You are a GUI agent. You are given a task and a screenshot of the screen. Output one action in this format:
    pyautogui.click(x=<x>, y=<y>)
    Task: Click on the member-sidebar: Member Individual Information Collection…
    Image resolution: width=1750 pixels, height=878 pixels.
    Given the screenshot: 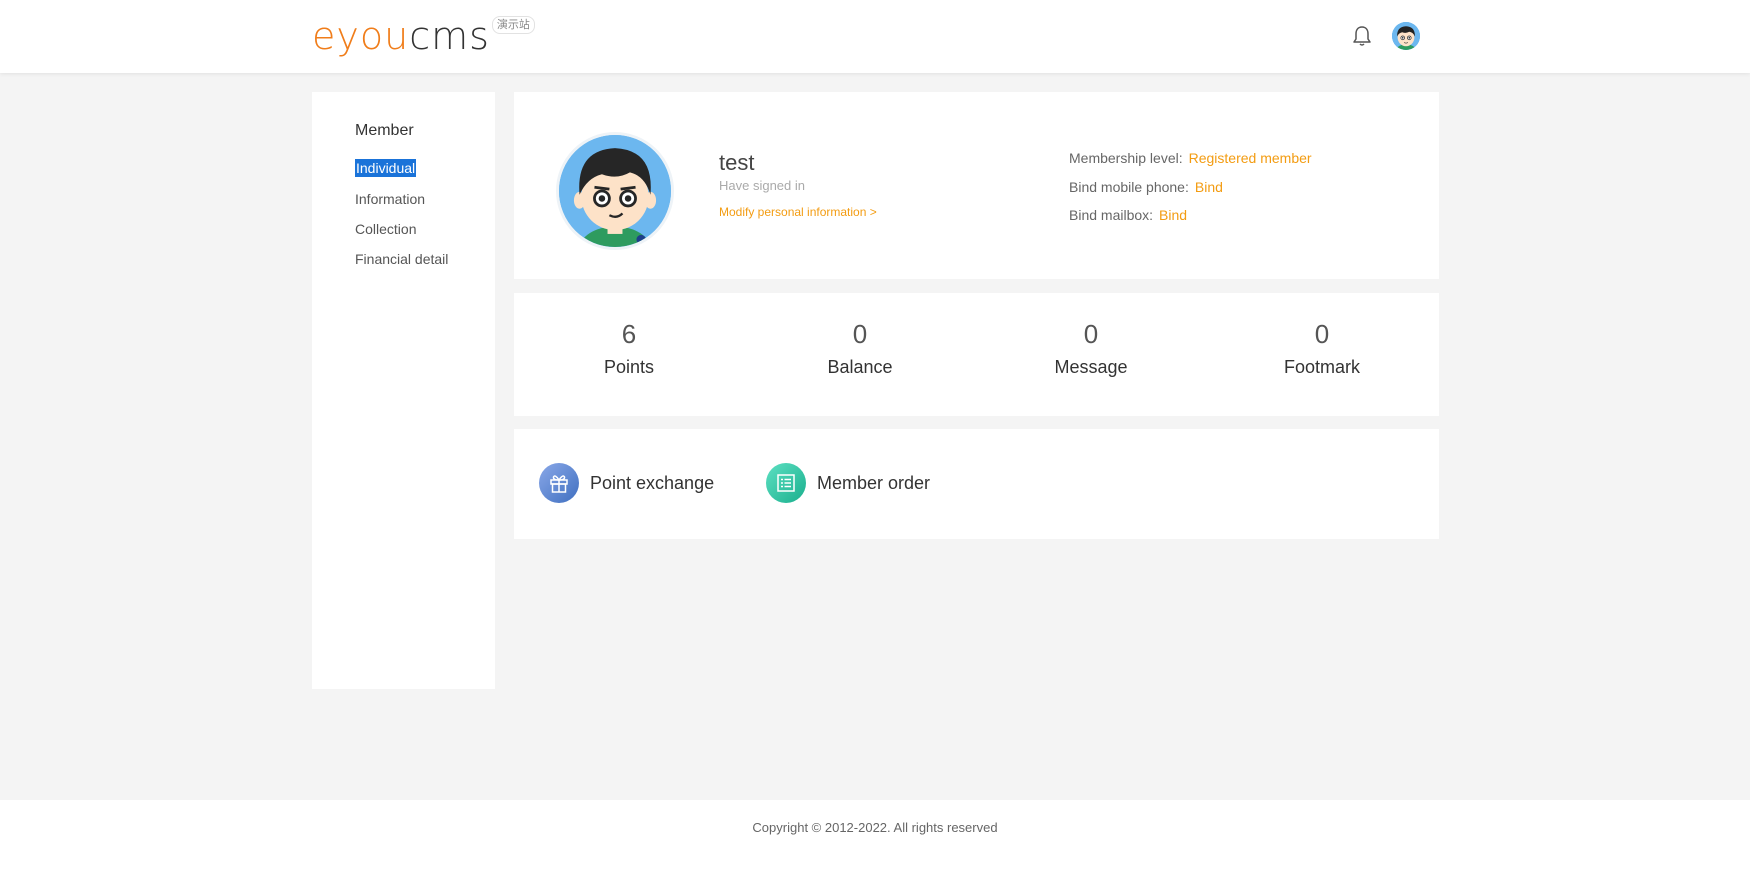 What is the action you would take?
    pyautogui.click(x=403, y=390)
    